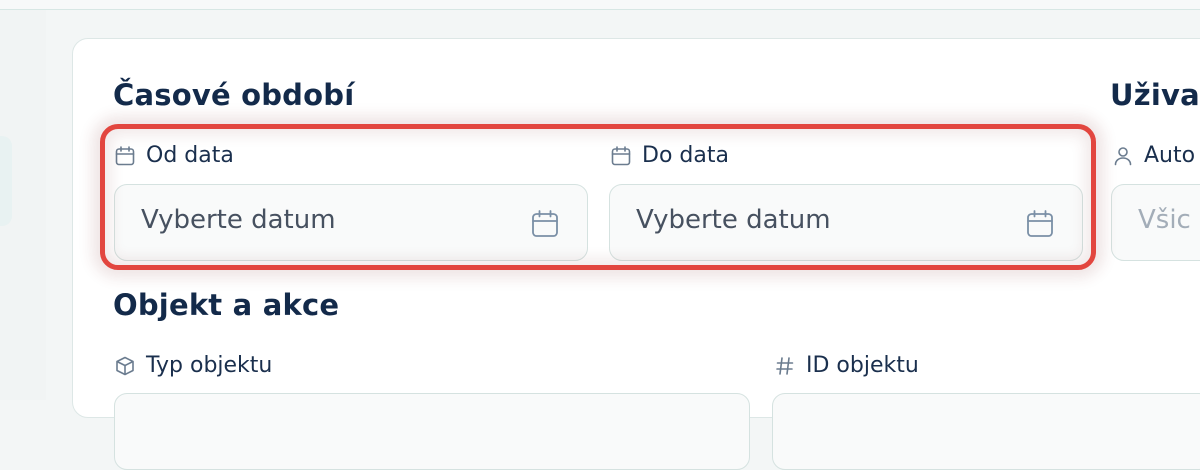  What do you see at coordinates (6, 181) in the screenshot?
I see `sidebar-active-item` at bounding box center [6, 181].